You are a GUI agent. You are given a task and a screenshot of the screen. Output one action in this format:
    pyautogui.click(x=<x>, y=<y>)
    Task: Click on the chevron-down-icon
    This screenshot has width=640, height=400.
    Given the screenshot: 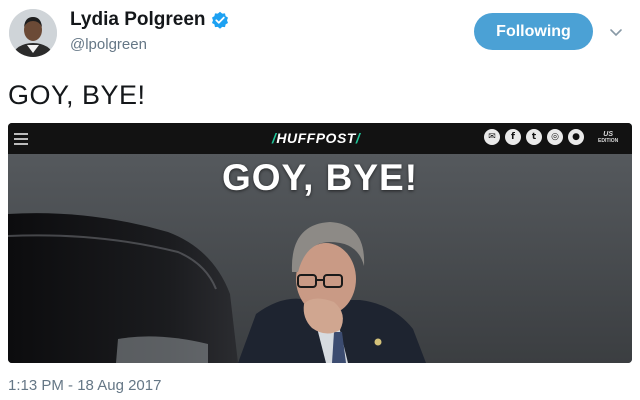 What is the action you would take?
    pyautogui.click(x=616, y=32)
    